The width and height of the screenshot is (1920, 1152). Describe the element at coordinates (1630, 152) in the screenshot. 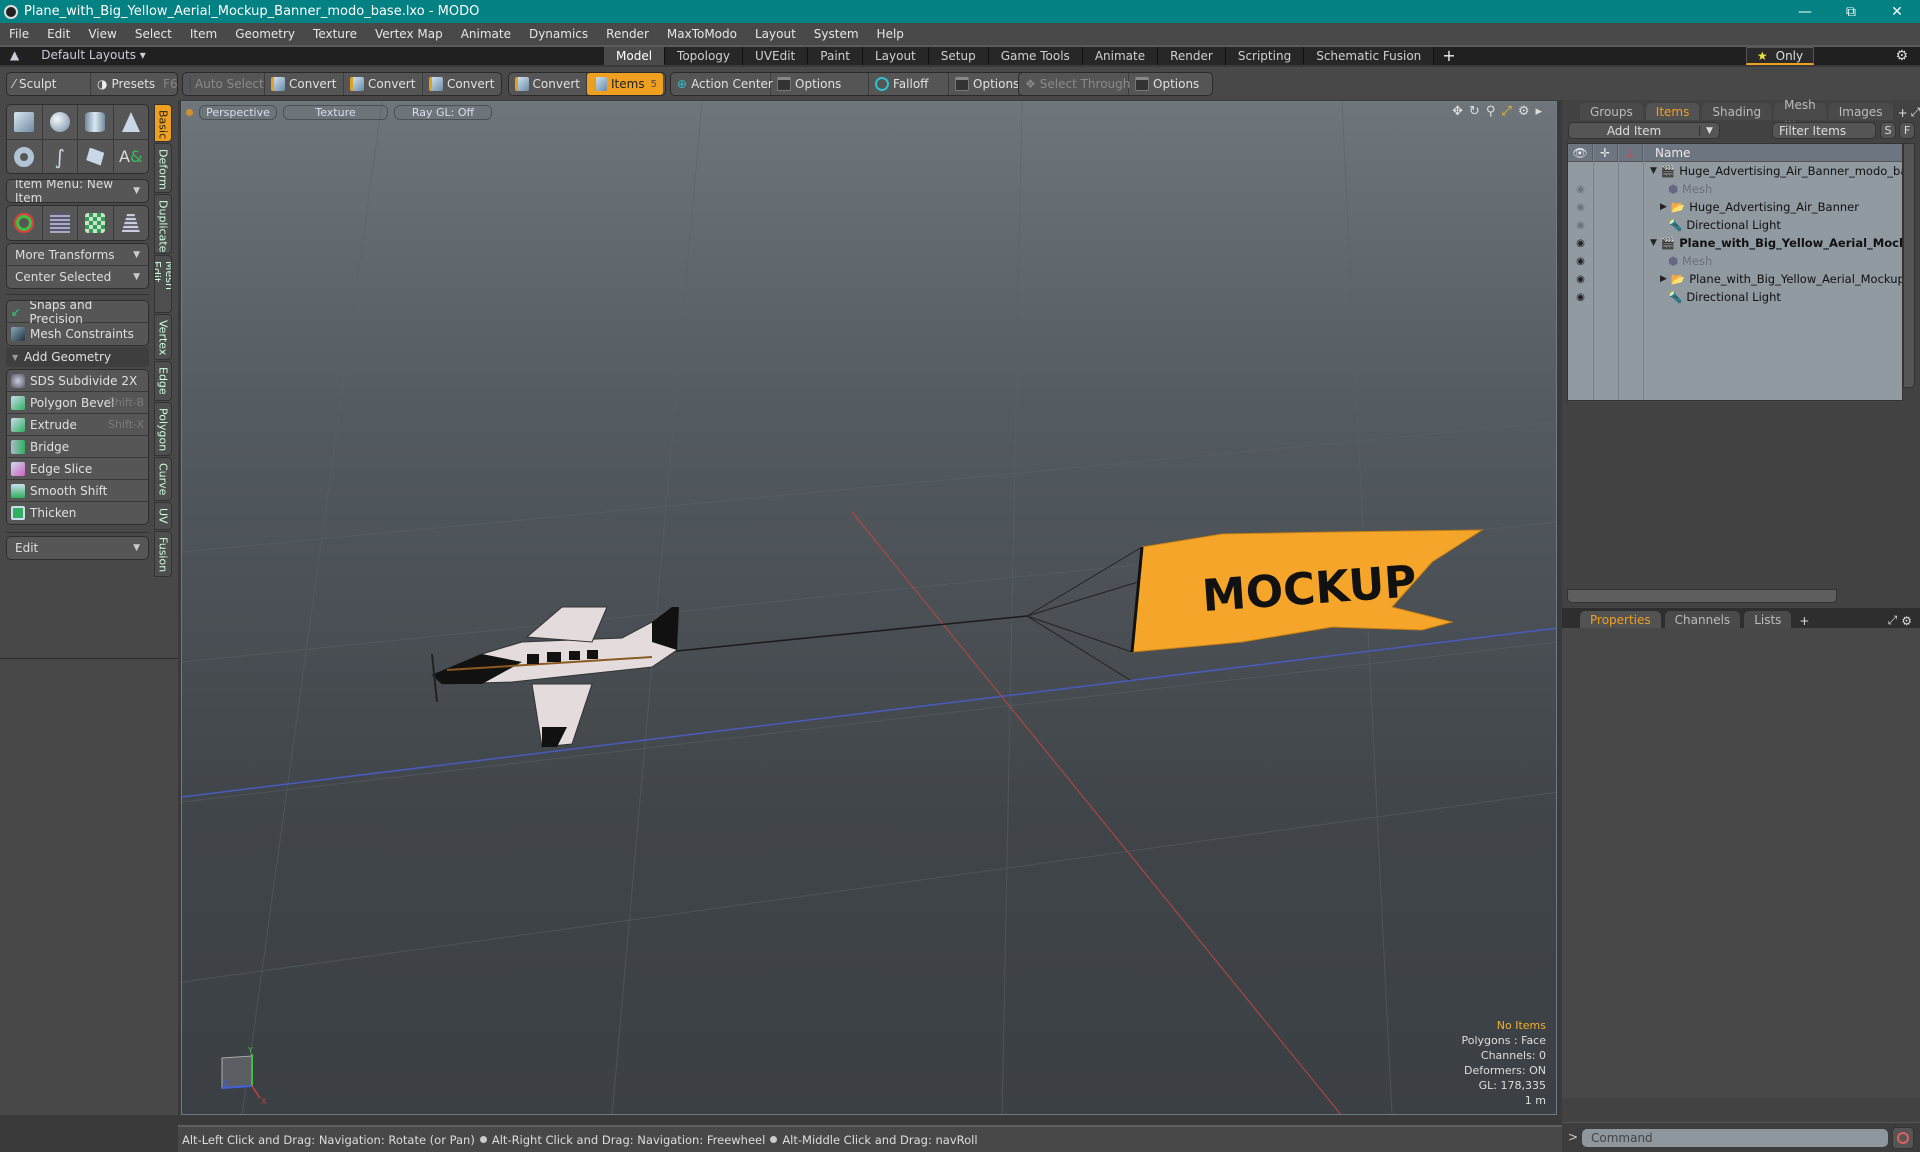

I see `axis-column-icon: ⊥` at that location.